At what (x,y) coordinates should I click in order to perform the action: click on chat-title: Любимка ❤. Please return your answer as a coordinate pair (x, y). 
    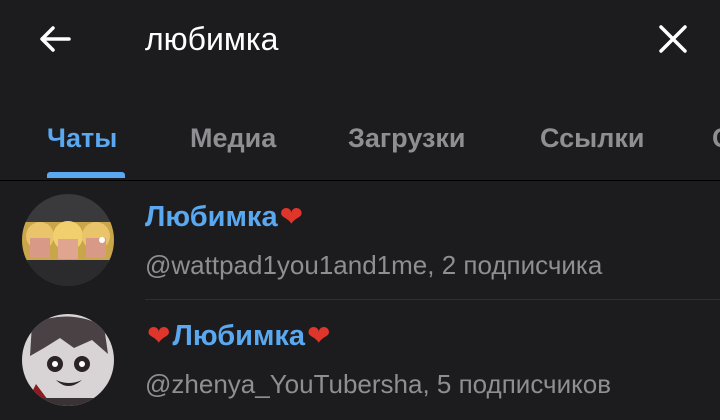
    Looking at the image, I should click on (225, 217).